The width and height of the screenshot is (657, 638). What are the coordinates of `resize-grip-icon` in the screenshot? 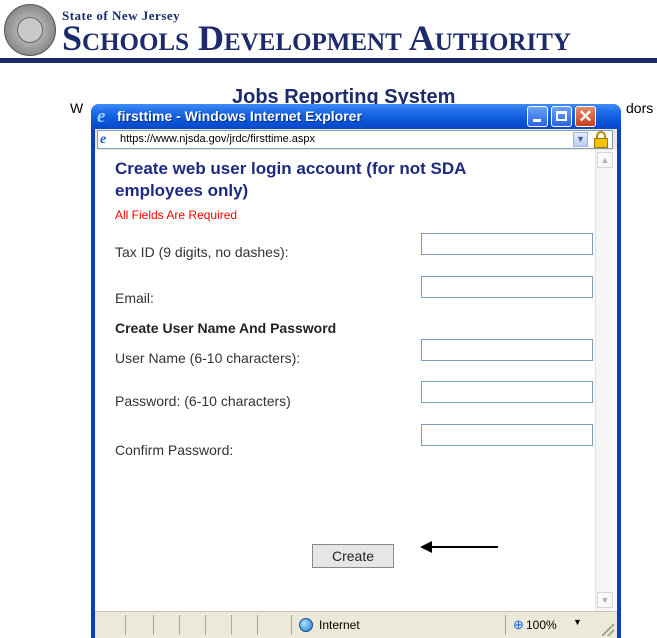 It's located at (608, 630).